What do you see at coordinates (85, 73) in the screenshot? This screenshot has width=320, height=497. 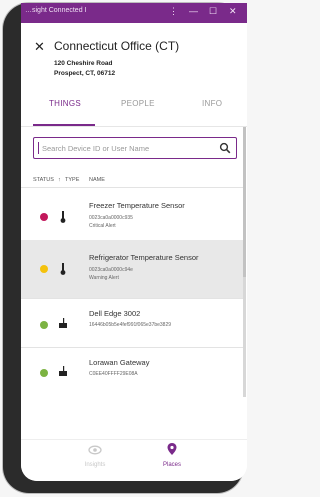 I see `address-line-2: Prospect, CT, 06712` at bounding box center [85, 73].